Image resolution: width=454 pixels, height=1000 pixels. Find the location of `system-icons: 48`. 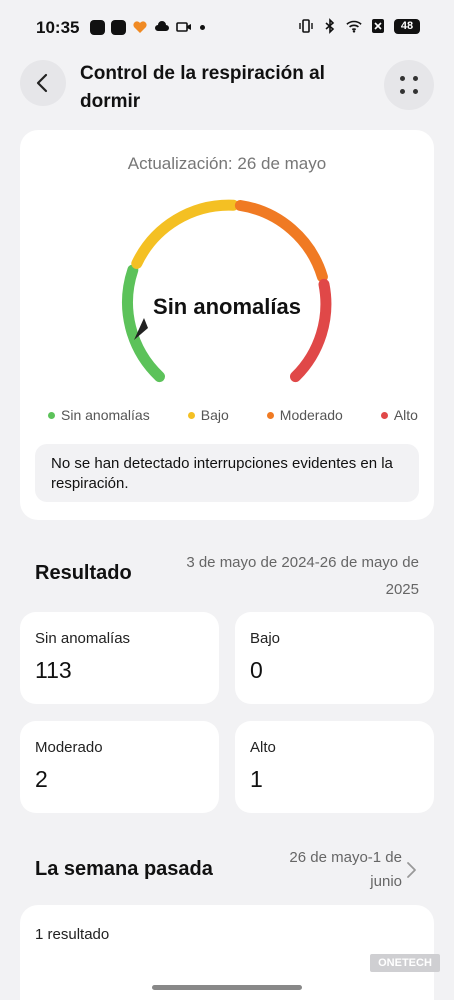

system-icons: 48 is located at coordinates (359, 26).